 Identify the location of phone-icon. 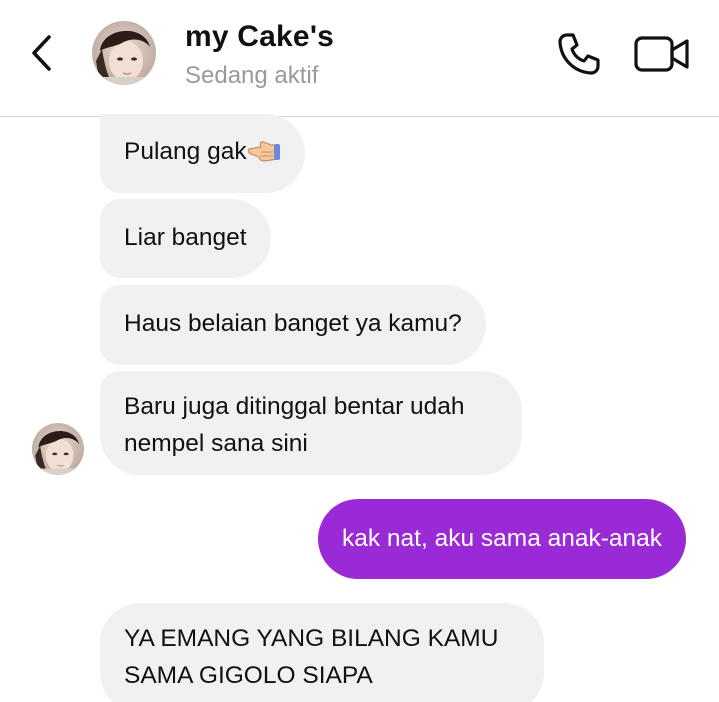
(579, 54).